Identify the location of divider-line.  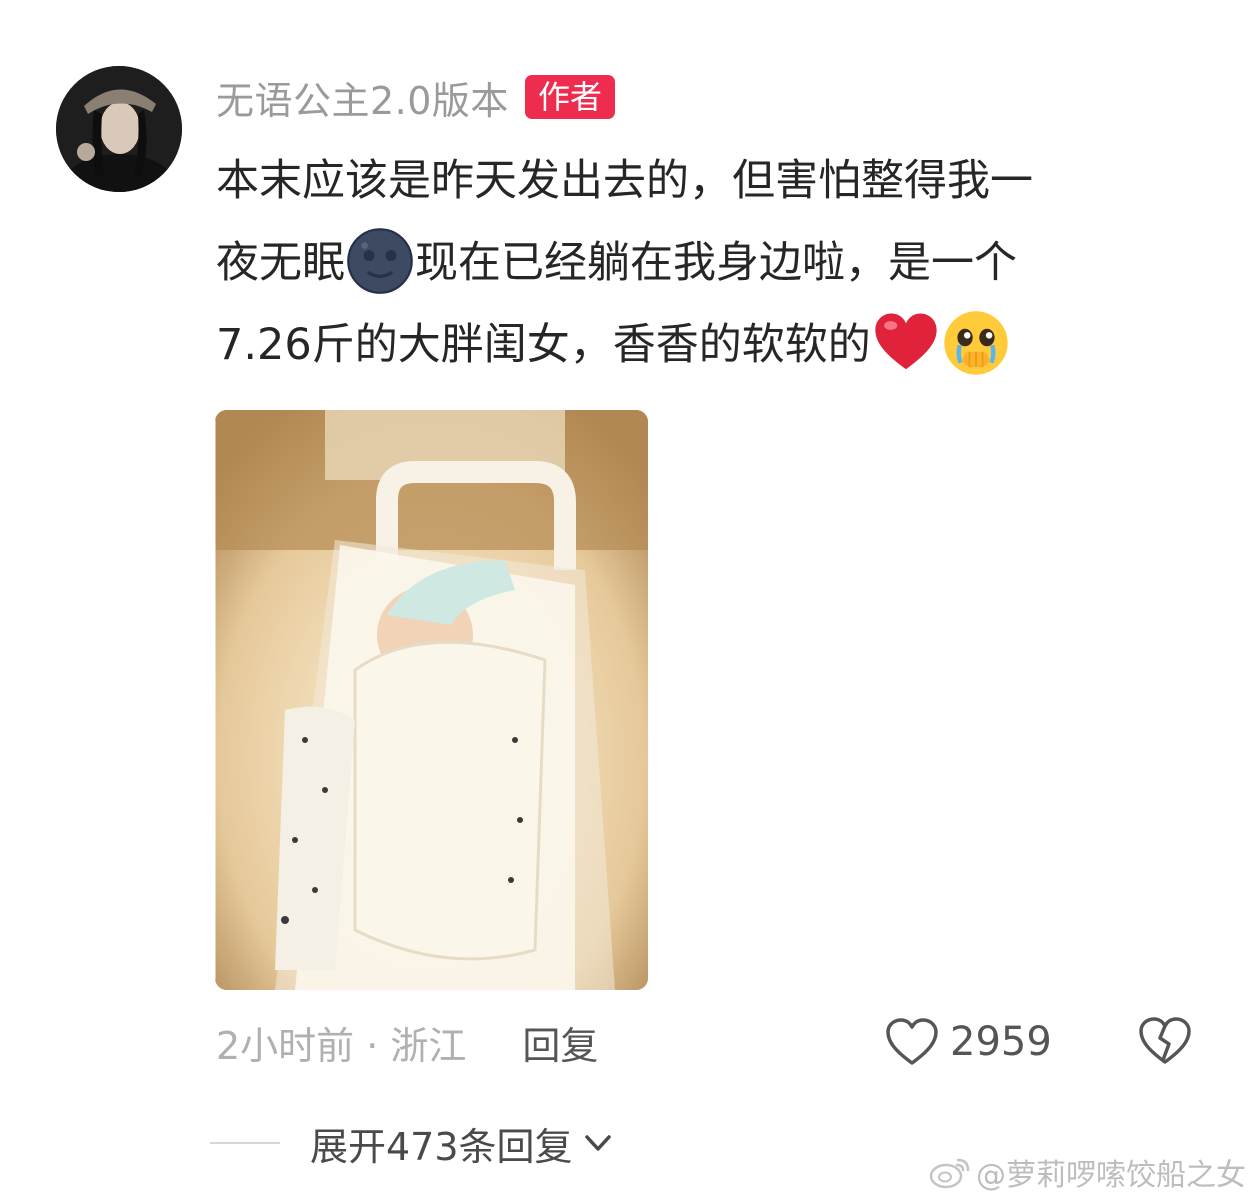
(245, 1143).